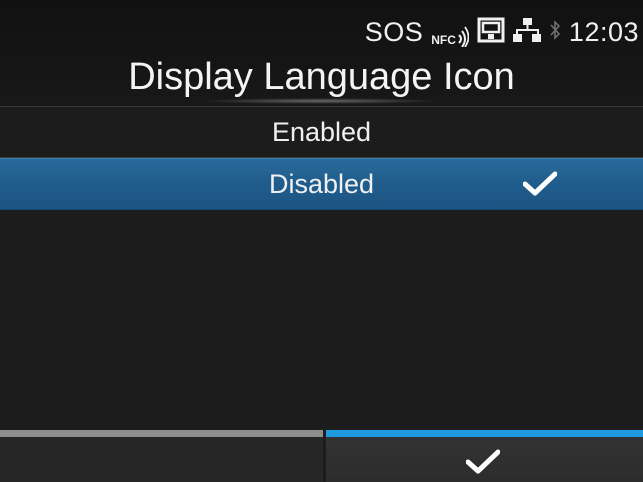  I want to click on sd-card-icon, so click(491, 32).